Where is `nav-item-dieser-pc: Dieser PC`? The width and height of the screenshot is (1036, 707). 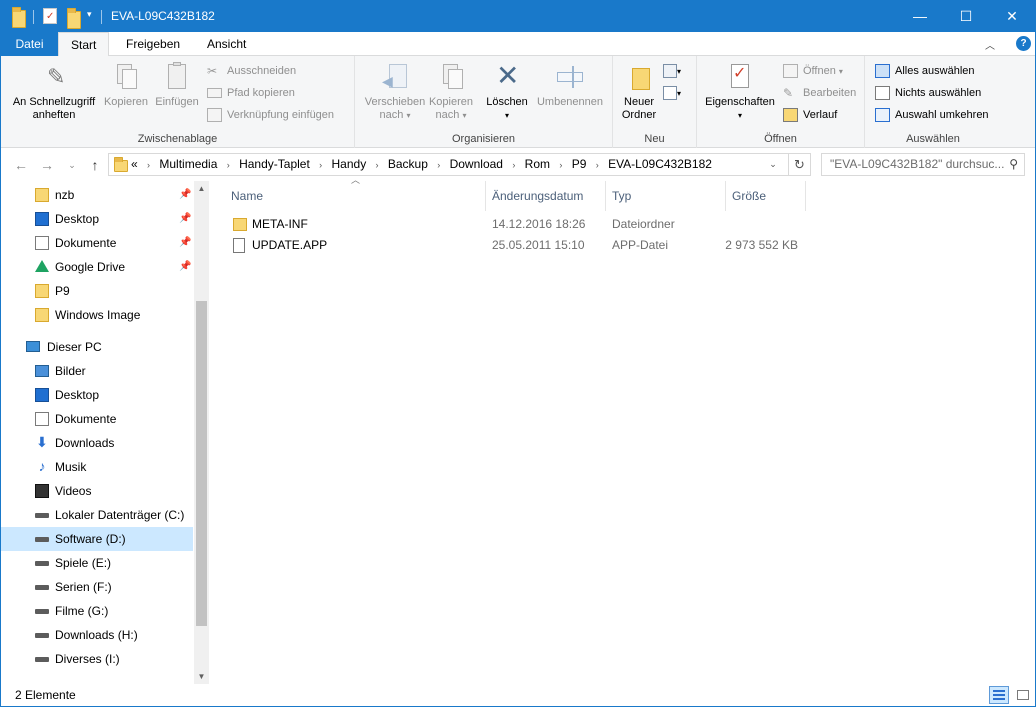
nav-item-dieser-pc: Dieser PC is located at coordinates (97, 347).